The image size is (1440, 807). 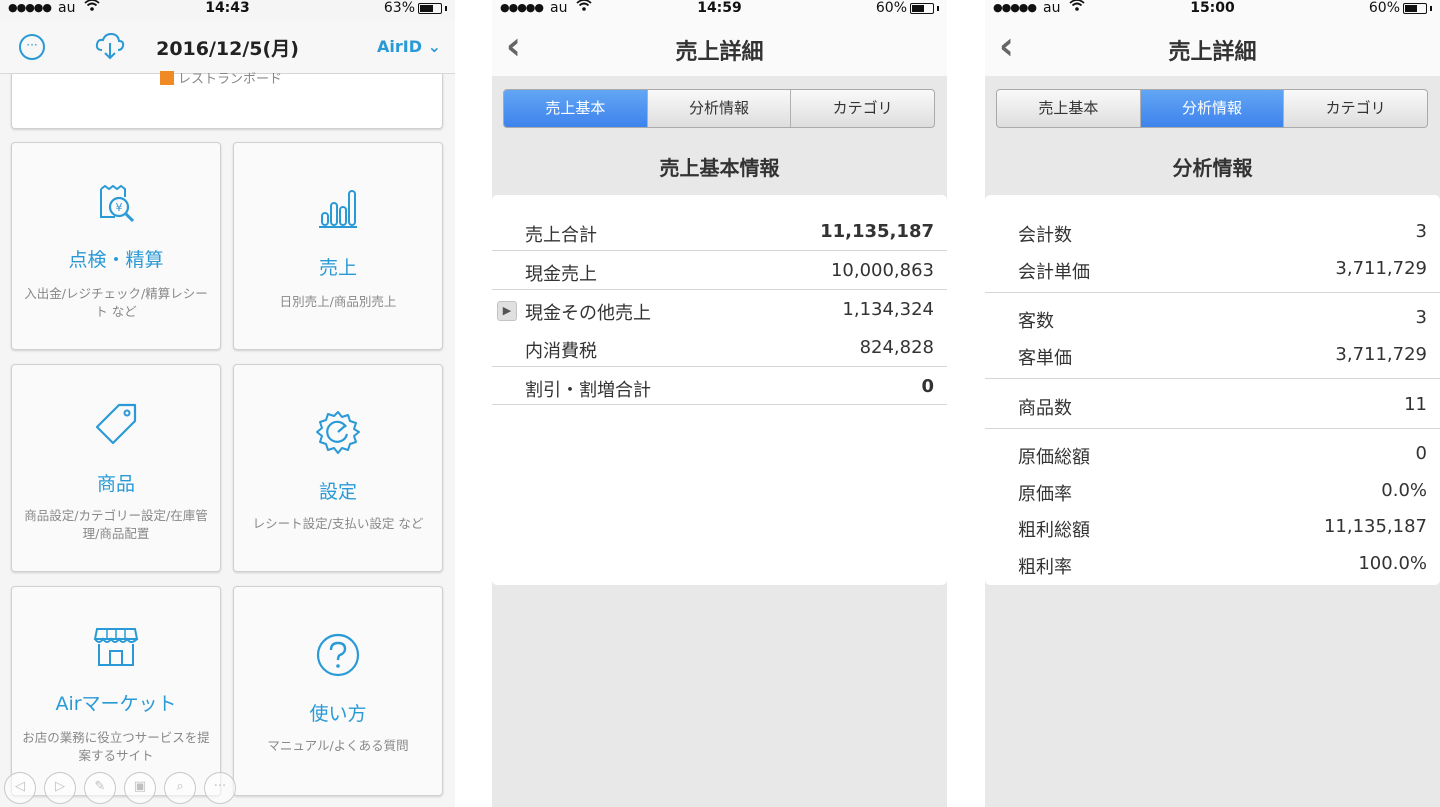 I want to click on tile-title: 点検・精算, so click(x=116, y=260).